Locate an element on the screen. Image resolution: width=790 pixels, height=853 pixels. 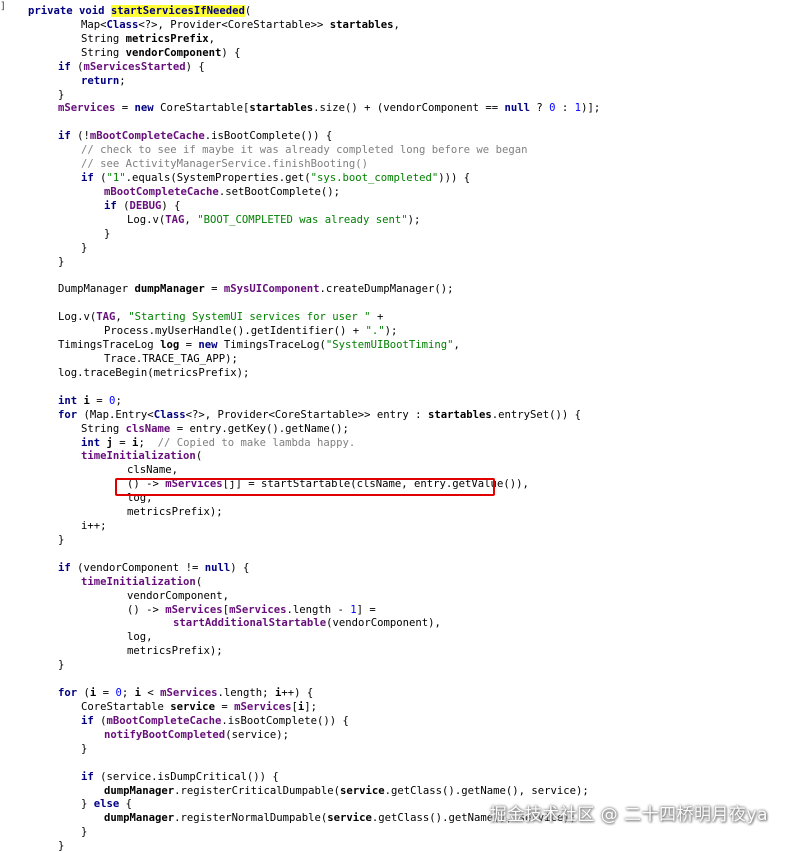
code-line: for (i = 0; i < mServices.length; i++) { is located at coordinates (185, 693).